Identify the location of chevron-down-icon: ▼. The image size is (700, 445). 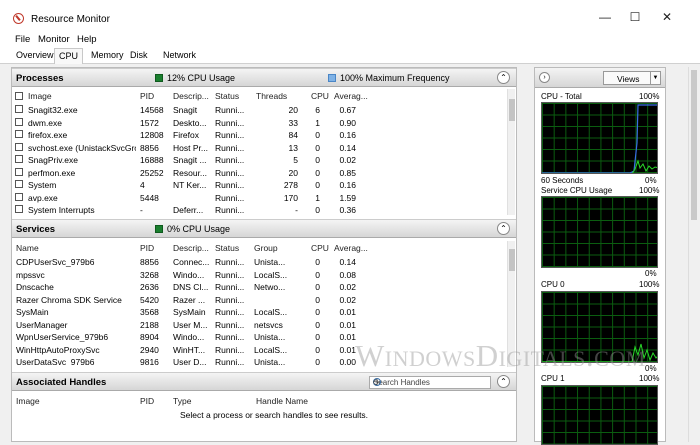
(655, 78).